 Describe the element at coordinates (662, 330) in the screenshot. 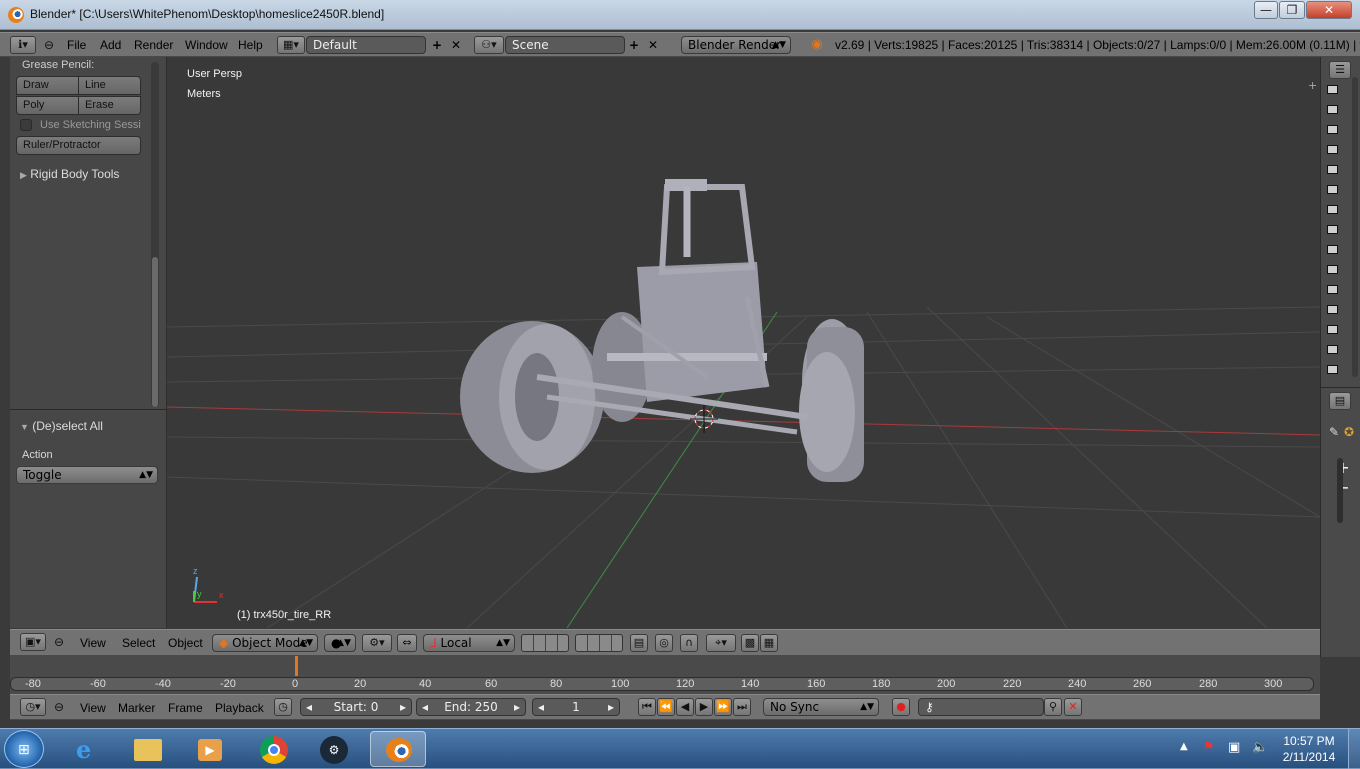

I see `atv-model` at that location.